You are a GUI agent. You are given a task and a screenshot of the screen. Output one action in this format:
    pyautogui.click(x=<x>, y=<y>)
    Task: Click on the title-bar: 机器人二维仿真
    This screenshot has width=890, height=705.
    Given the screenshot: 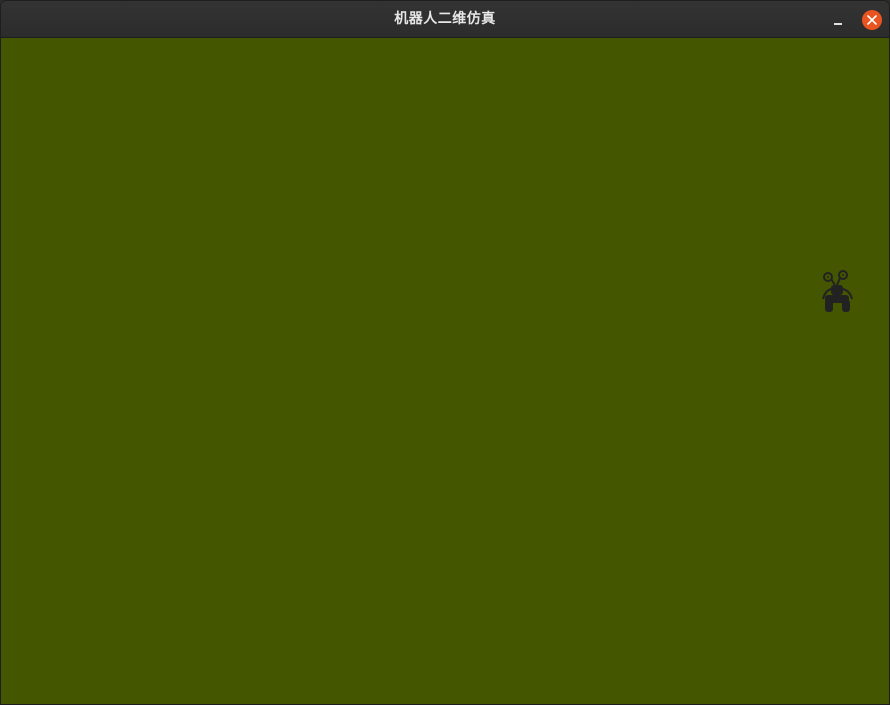 What is the action you would take?
    pyautogui.click(x=445, y=19)
    